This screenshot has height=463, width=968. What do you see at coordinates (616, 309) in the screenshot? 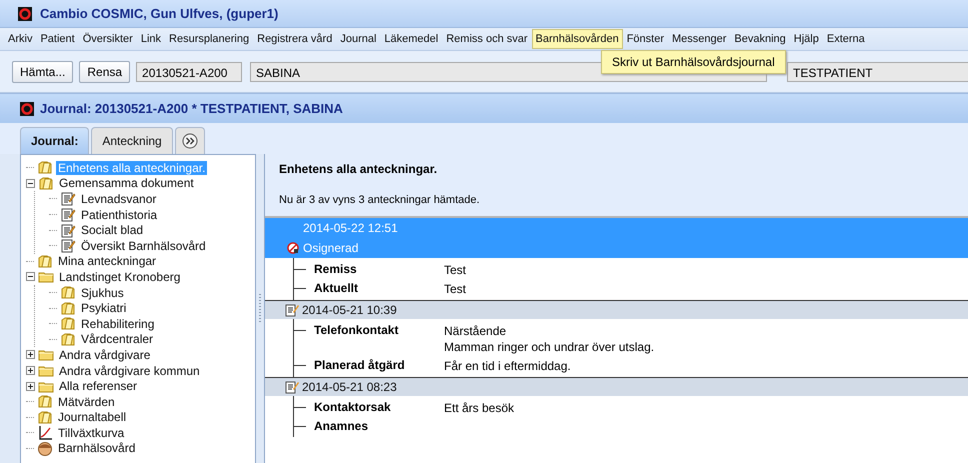
I see `entry-header: 2014-05-21 10:39` at bounding box center [616, 309].